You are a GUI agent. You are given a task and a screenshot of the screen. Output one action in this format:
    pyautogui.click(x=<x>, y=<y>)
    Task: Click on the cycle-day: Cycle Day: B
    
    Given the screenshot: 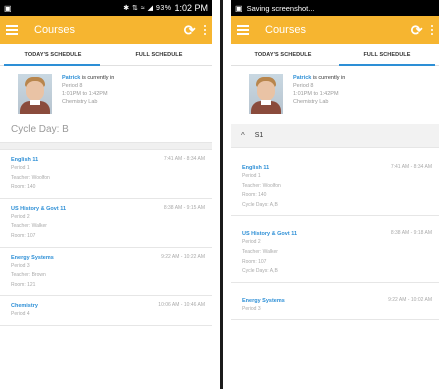 What is the action you would take?
    pyautogui.click(x=40, y=129)
    